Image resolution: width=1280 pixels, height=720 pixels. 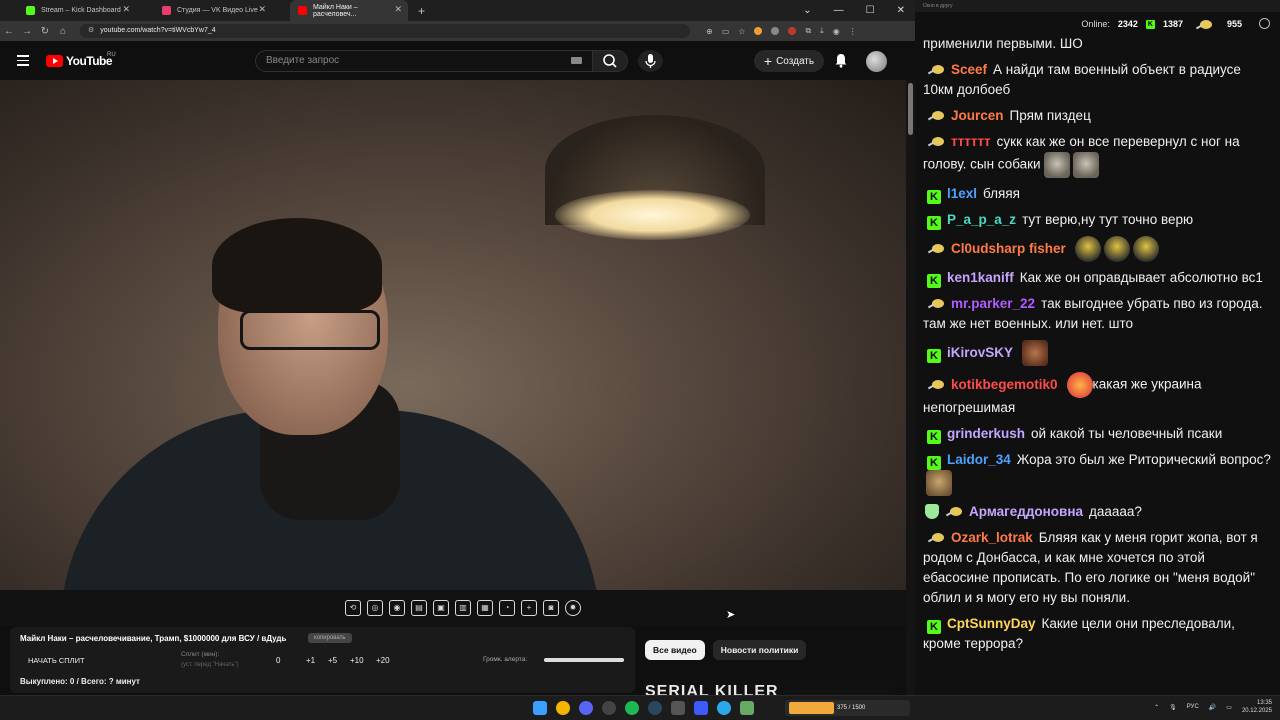 What do you see at coordinates (363, 660) in the screenshot?
I see `add-10-button: +10` at bounding box center [363, 660].